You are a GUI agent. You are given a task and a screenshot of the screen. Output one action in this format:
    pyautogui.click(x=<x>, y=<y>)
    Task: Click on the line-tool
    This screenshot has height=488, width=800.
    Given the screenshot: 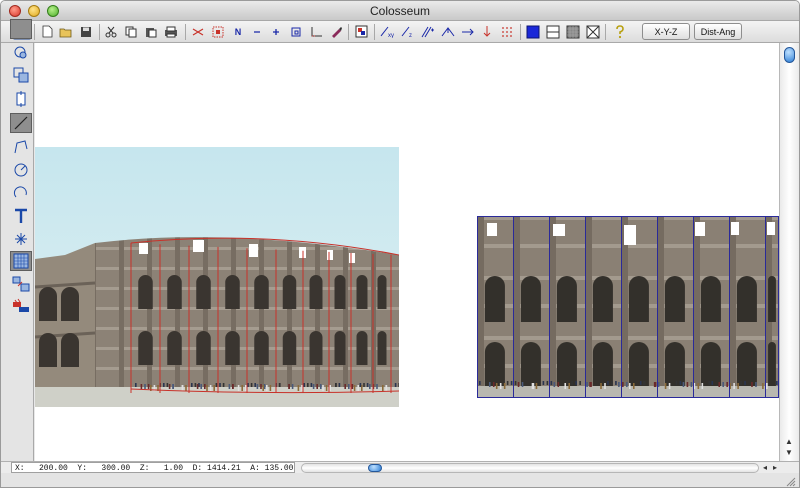 What is the action you would take?
    pyautogui.click(x=21, y=123)
    